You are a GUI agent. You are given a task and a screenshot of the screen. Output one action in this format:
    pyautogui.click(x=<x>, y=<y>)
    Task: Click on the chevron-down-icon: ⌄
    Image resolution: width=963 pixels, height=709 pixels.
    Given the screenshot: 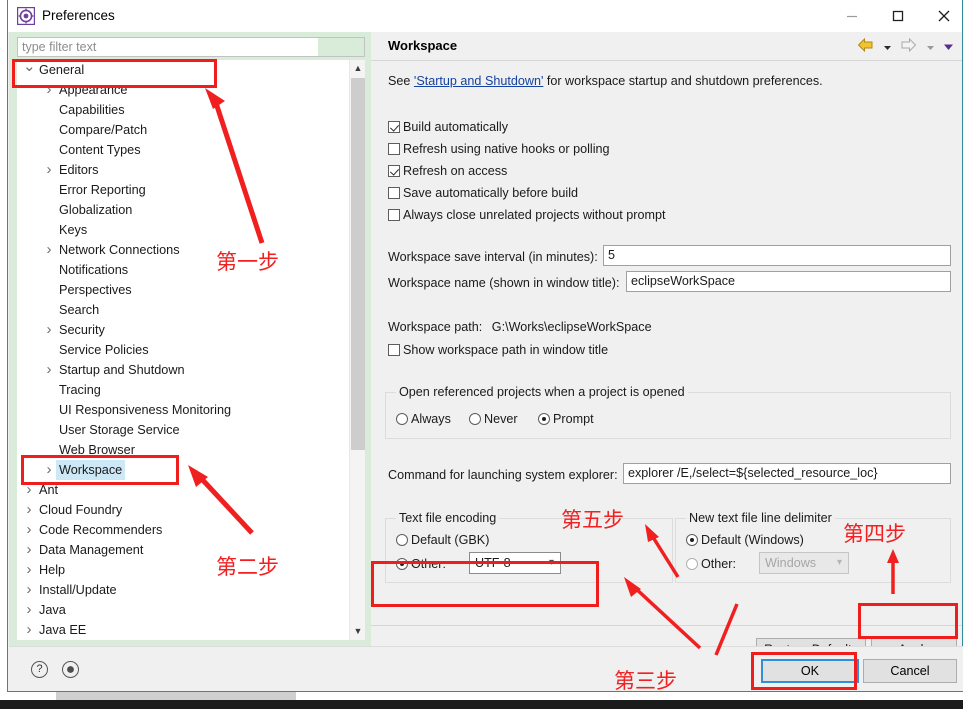 What is the action you would take?
    pyautogui.click(x=29, y=70)
    